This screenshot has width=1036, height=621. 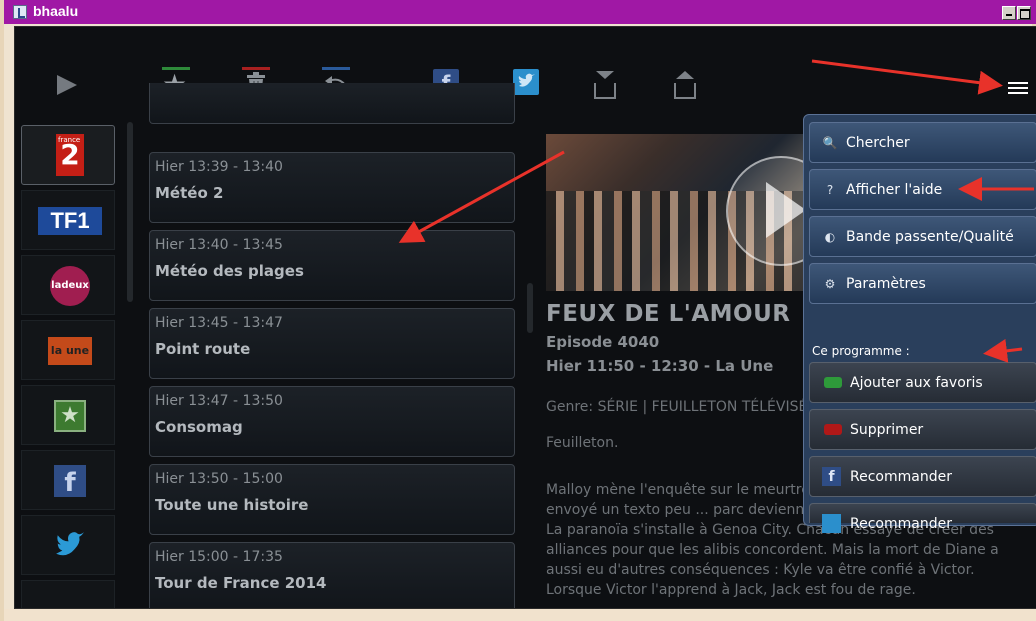 What do you see at coordinates (686, 212) in the screenshot?
I see `programme-thumbnail` at bounding box center [686, 212].